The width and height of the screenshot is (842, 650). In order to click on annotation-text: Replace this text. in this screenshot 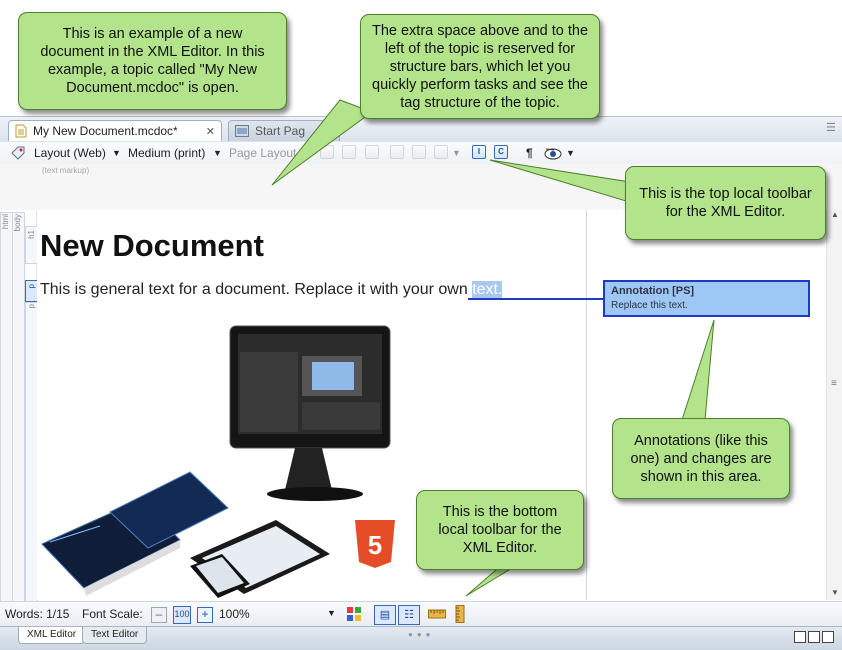, I will do `click(649, 305)`.